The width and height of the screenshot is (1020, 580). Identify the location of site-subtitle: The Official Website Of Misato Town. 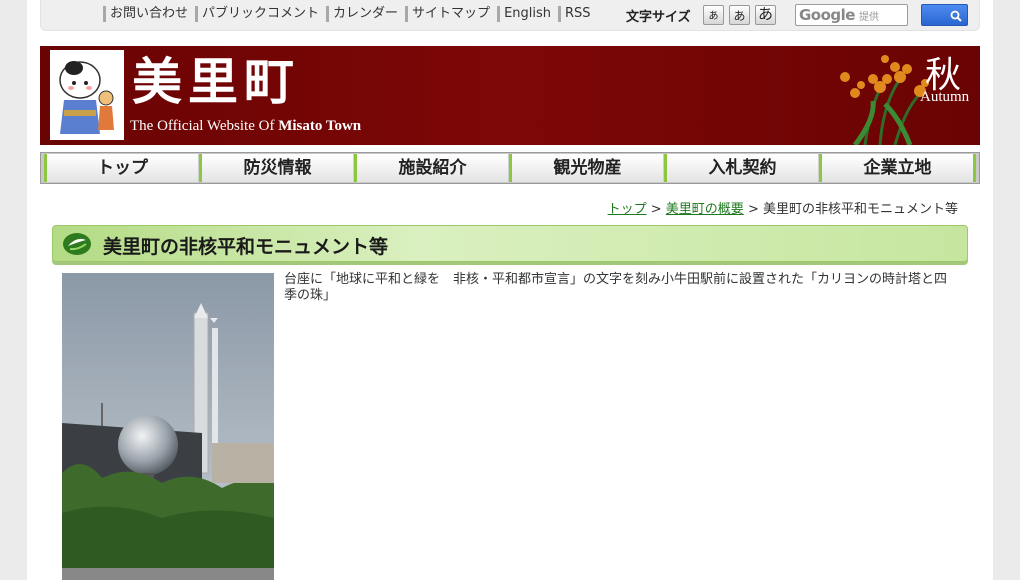
(245, 126).